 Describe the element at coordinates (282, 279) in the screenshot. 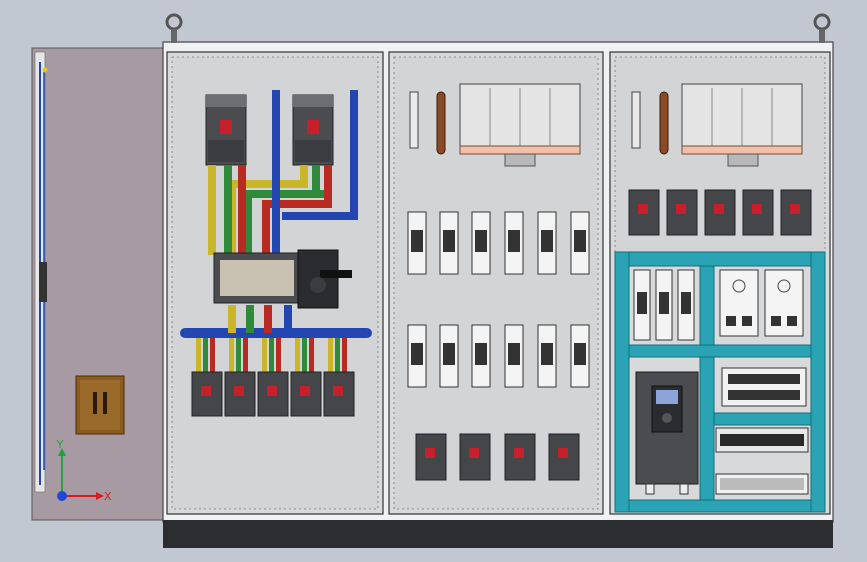

I see `transfer-switch` at that location.